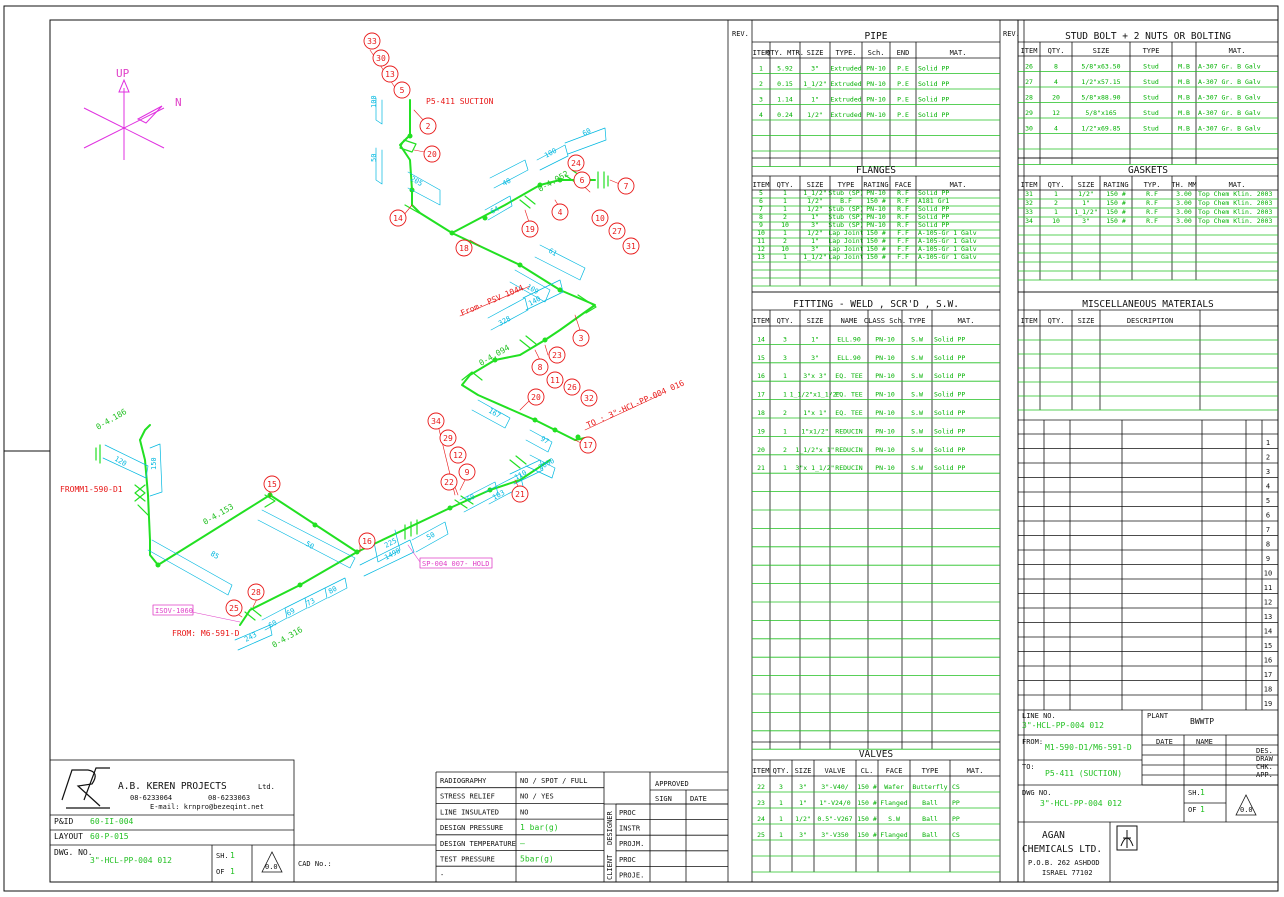 This screenshot has width=1284, height=897. What do you see at coordinates (112, 821) in the screenshot?
I see `pid-value: 60-II-004` at bounding box center [112, 821].